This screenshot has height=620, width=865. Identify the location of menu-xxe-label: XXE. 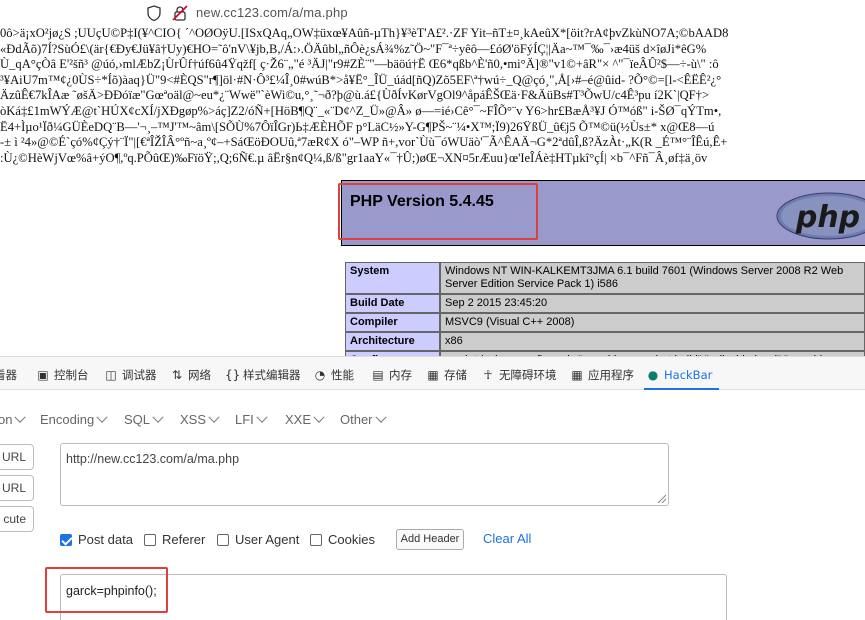
(298, 419).